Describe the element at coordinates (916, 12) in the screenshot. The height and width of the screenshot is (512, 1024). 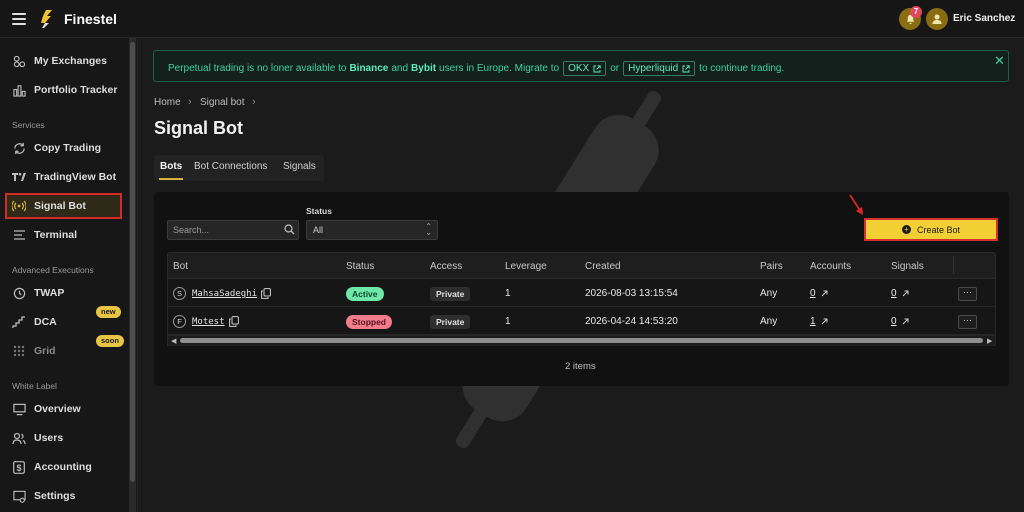
I see `notification-count-badge: 7` at that location.